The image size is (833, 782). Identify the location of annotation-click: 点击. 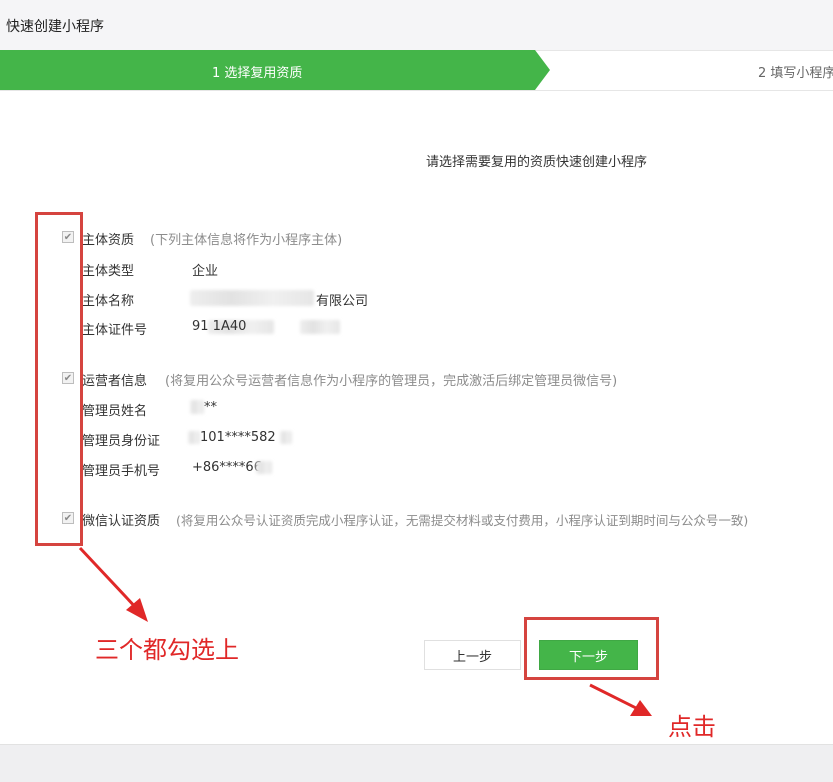
(692, 727).